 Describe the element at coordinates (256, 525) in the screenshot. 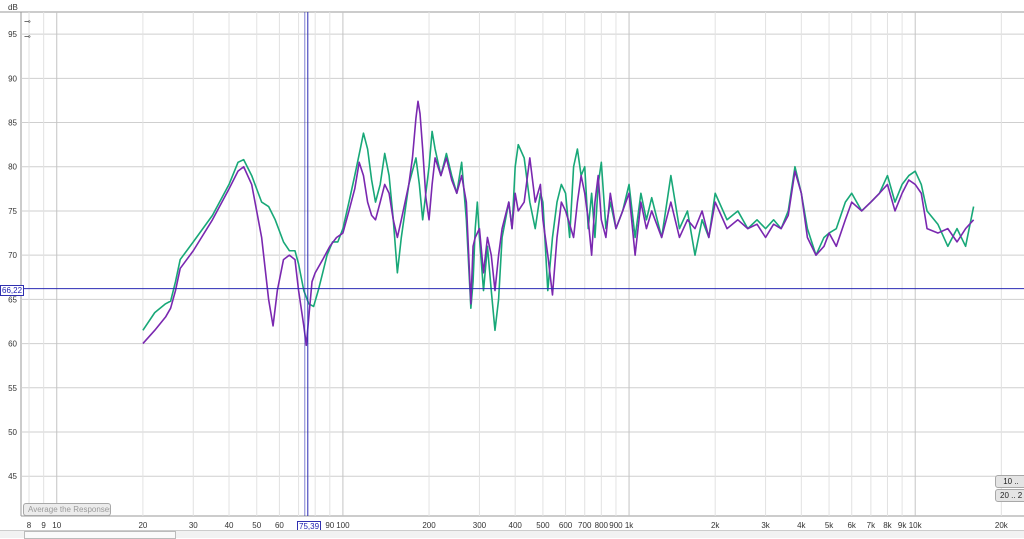

I see `x-tick-label: 50` at that location.